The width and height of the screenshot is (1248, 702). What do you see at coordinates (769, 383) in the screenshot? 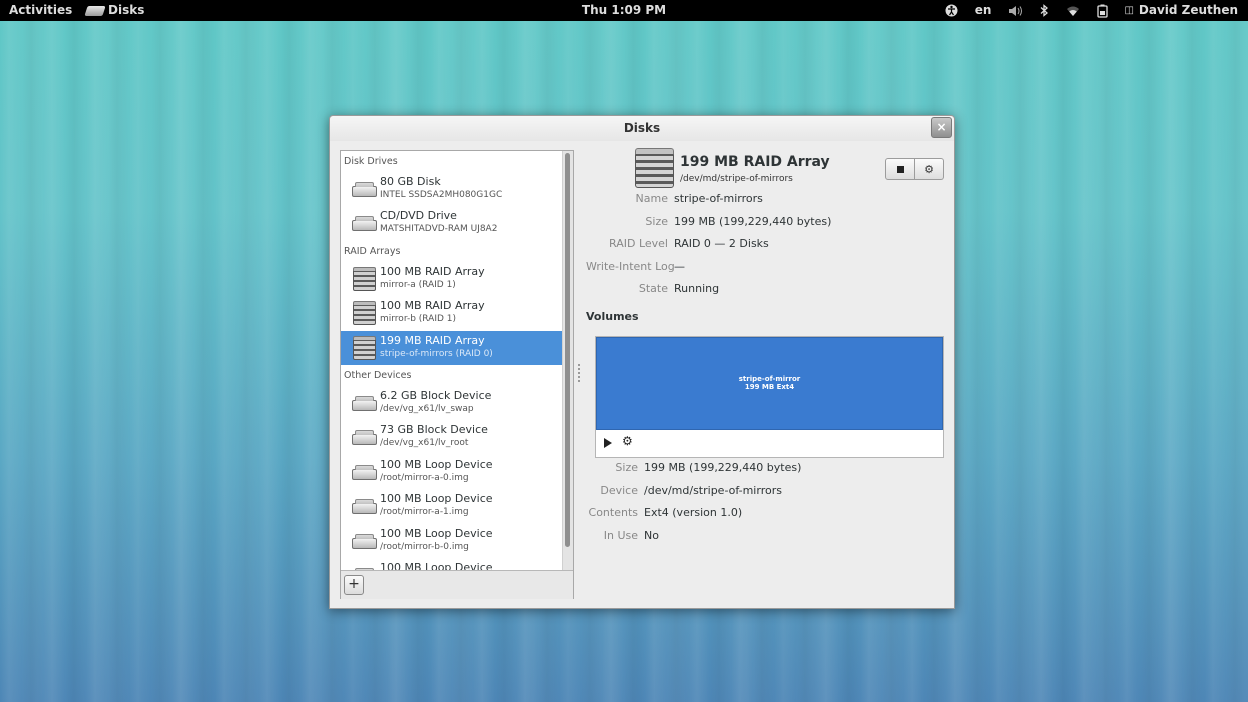
I see `volume-partition: stripe-of-mirror 199 MB Ext4` at bounding box center [769, 383].